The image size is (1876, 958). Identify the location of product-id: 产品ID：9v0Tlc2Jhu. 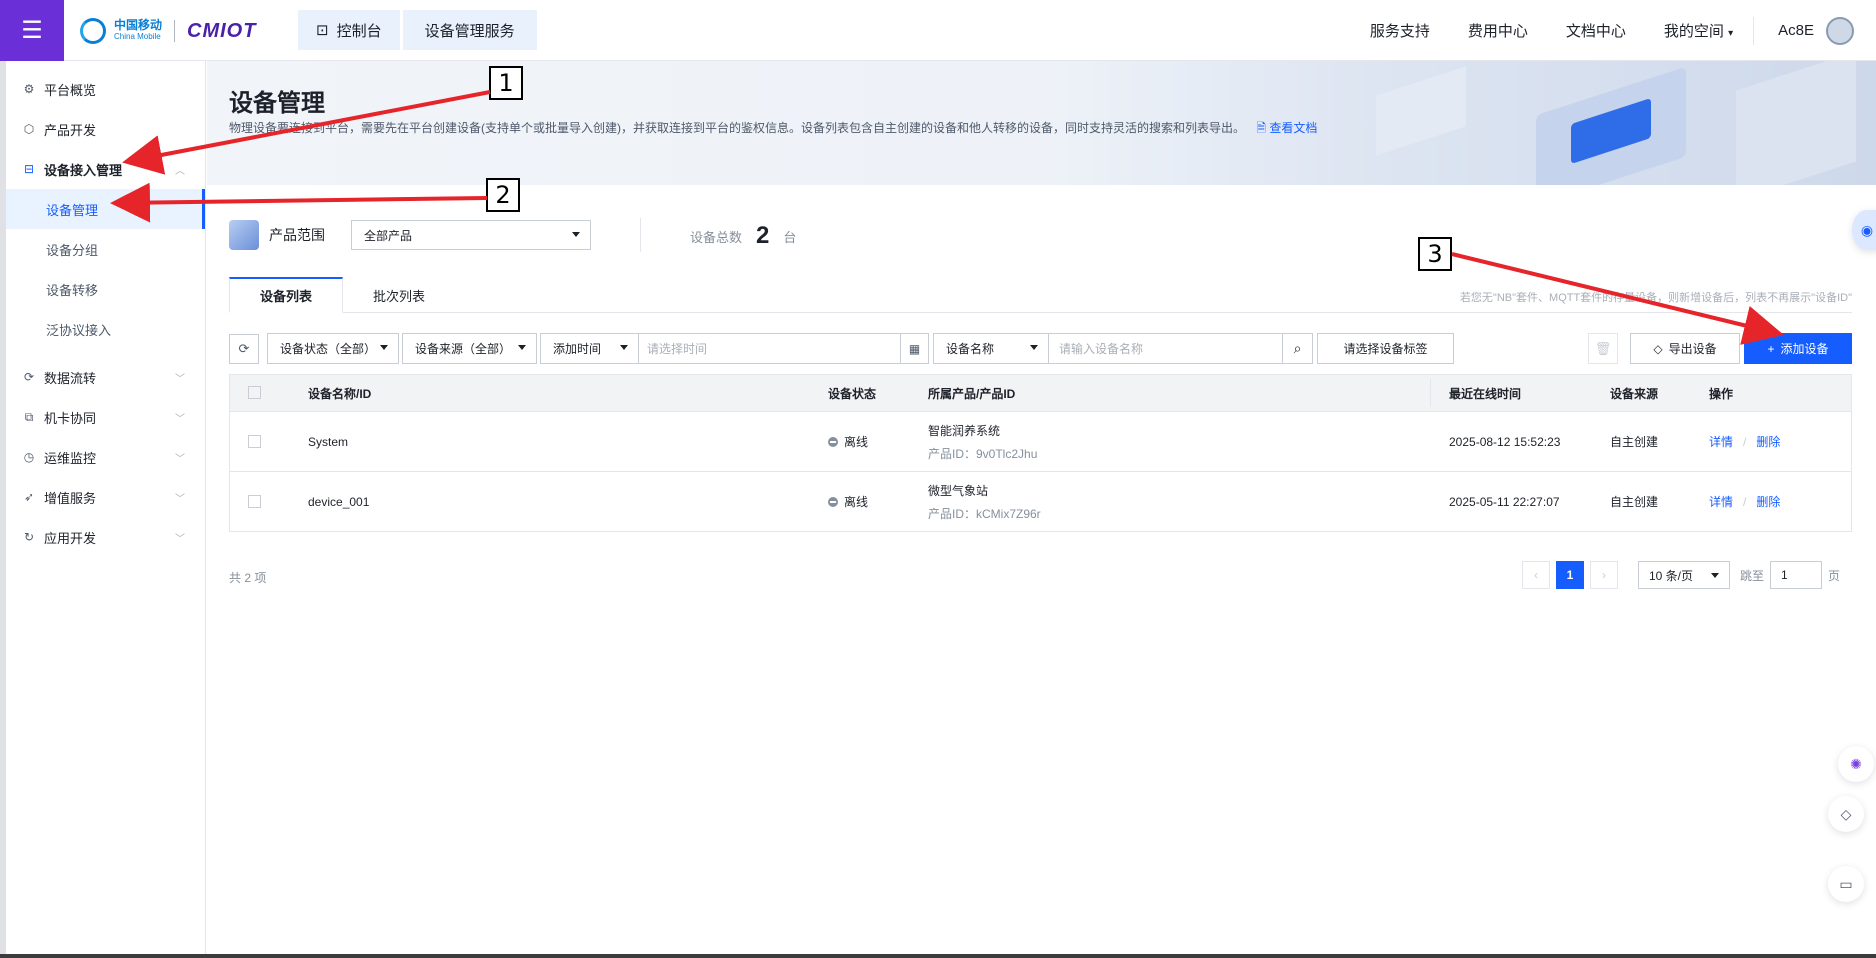
(983, 454).